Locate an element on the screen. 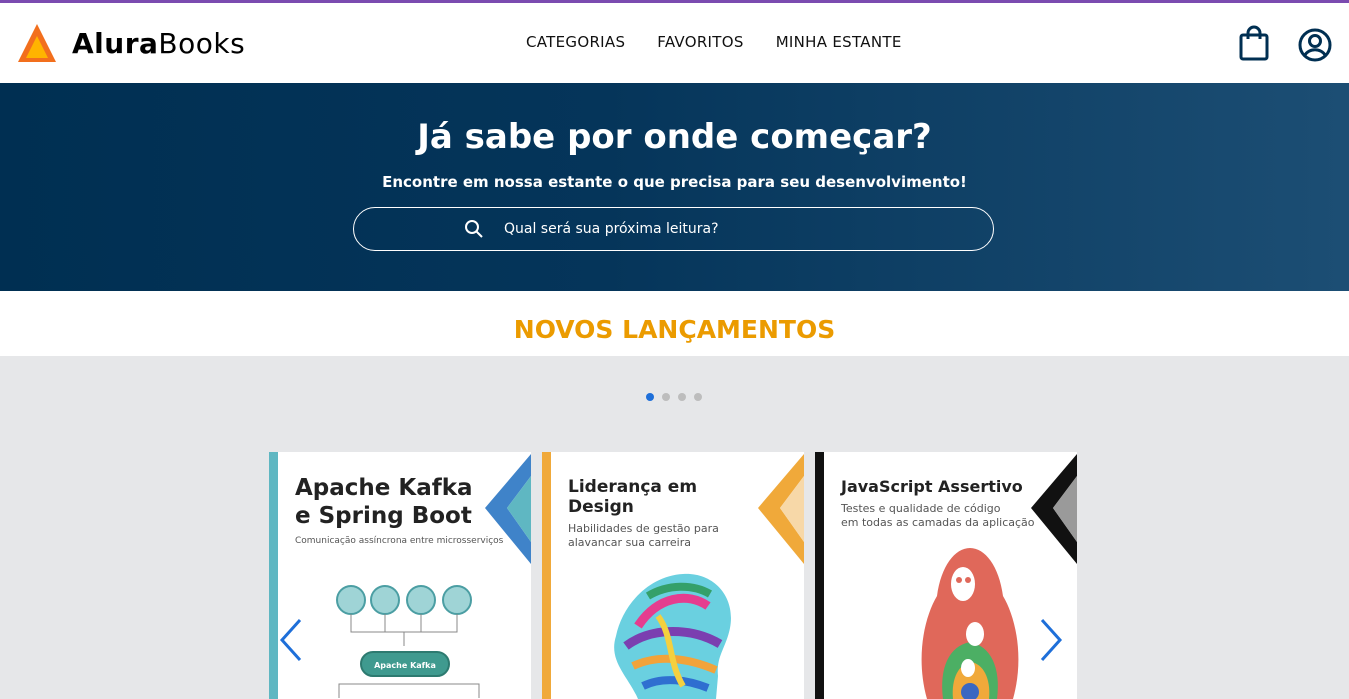  user-account-icon is located at coordinates (1315, 45).